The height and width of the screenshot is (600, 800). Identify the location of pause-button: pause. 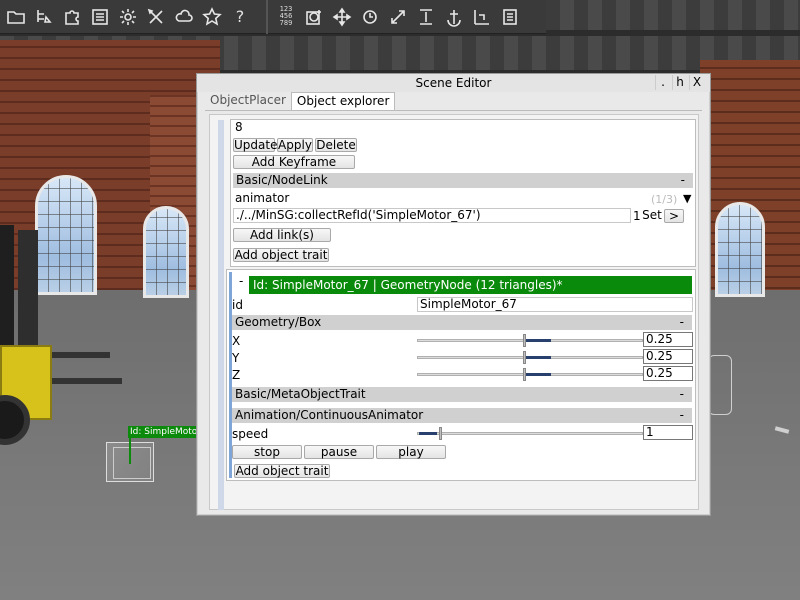
(339, 452).